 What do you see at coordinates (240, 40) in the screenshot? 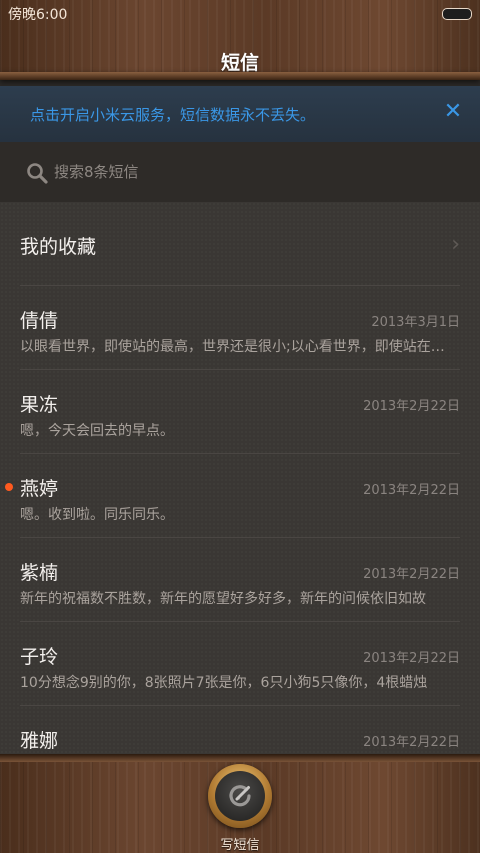
I see `header-bar: 傍晚6:00 短信` at bounding box center [240, 40].